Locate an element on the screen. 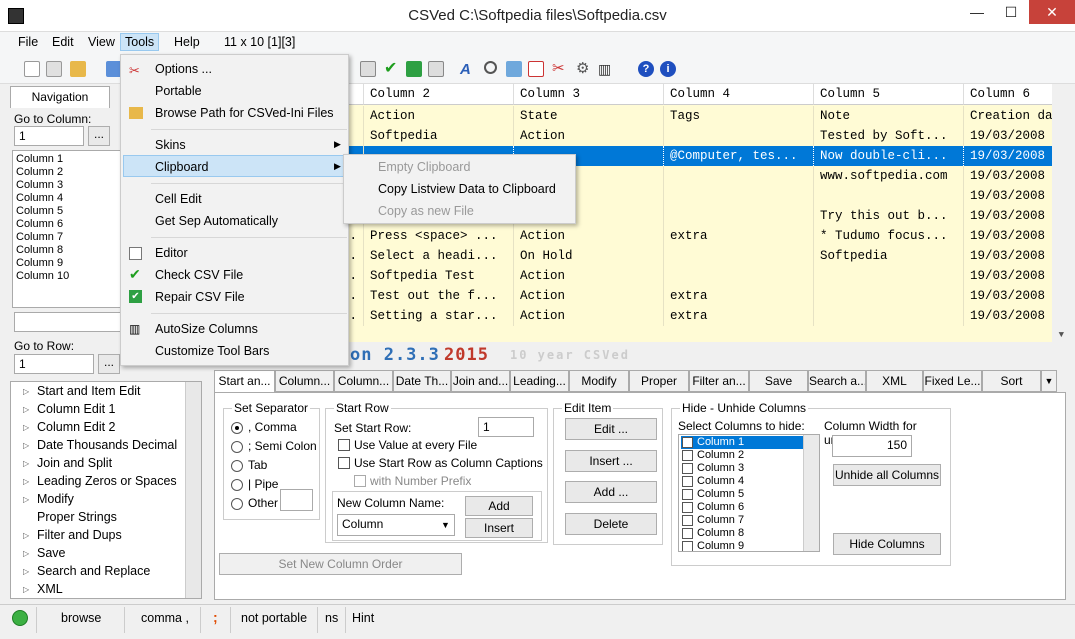 This screenshot has height=639, width=1075. menu-file: File is located at coordinates (28, 42).